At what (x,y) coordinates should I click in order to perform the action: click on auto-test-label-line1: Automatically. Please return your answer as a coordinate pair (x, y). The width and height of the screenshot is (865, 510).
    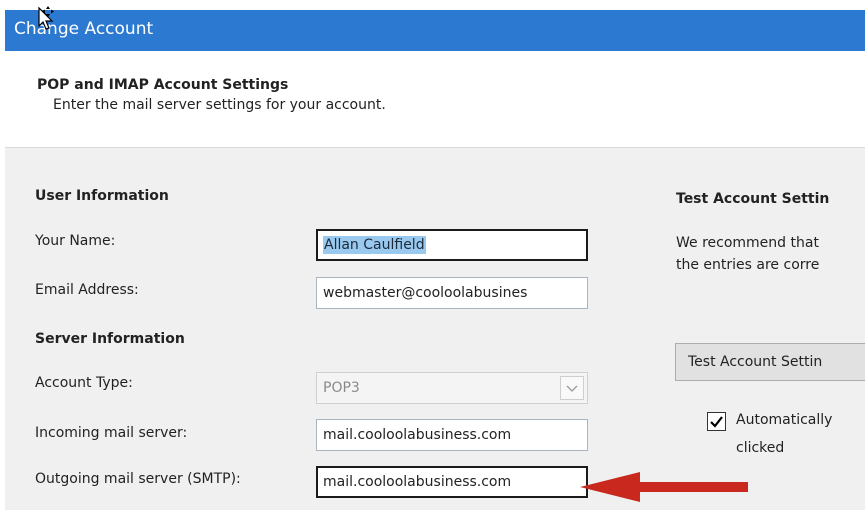
    Looking at the image, I should click on (784, 420).